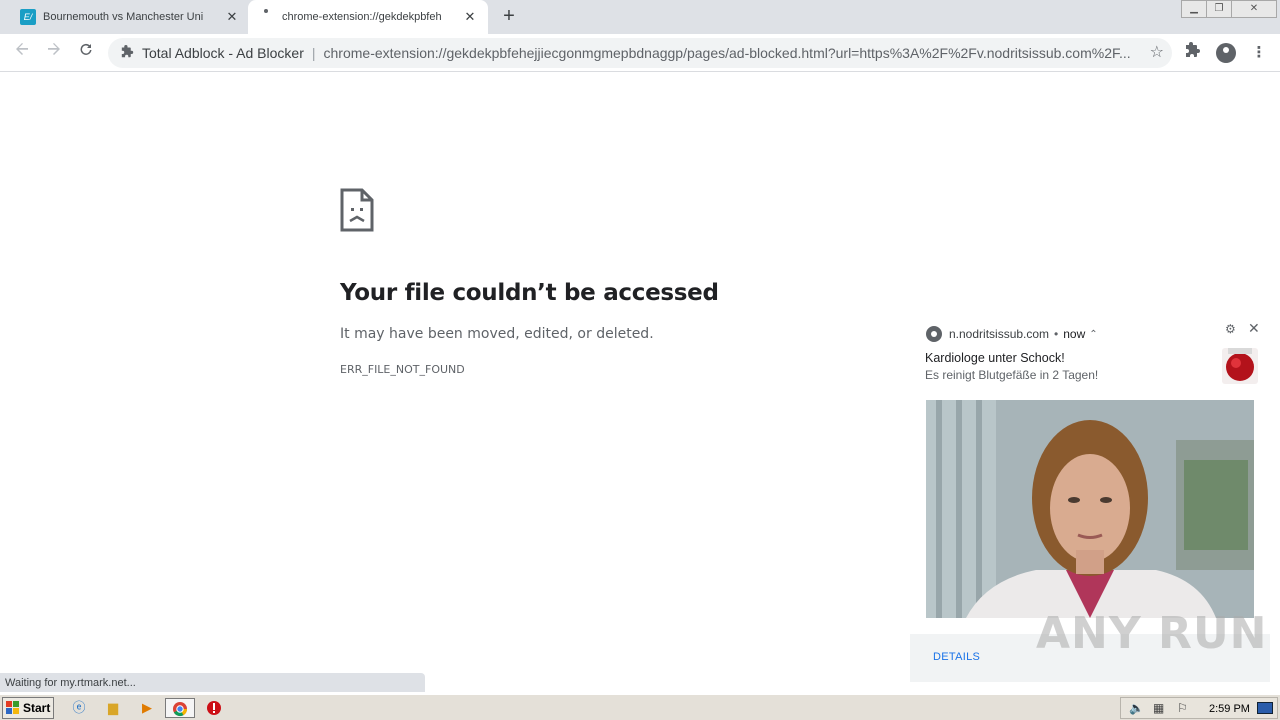 The height and width of the screenshot is (720, 1280). What do you see at coordinates (999, 334) in the screenshot?
I see `notification-source: n.nodritsissub.com` at bounding box center [999, 334].